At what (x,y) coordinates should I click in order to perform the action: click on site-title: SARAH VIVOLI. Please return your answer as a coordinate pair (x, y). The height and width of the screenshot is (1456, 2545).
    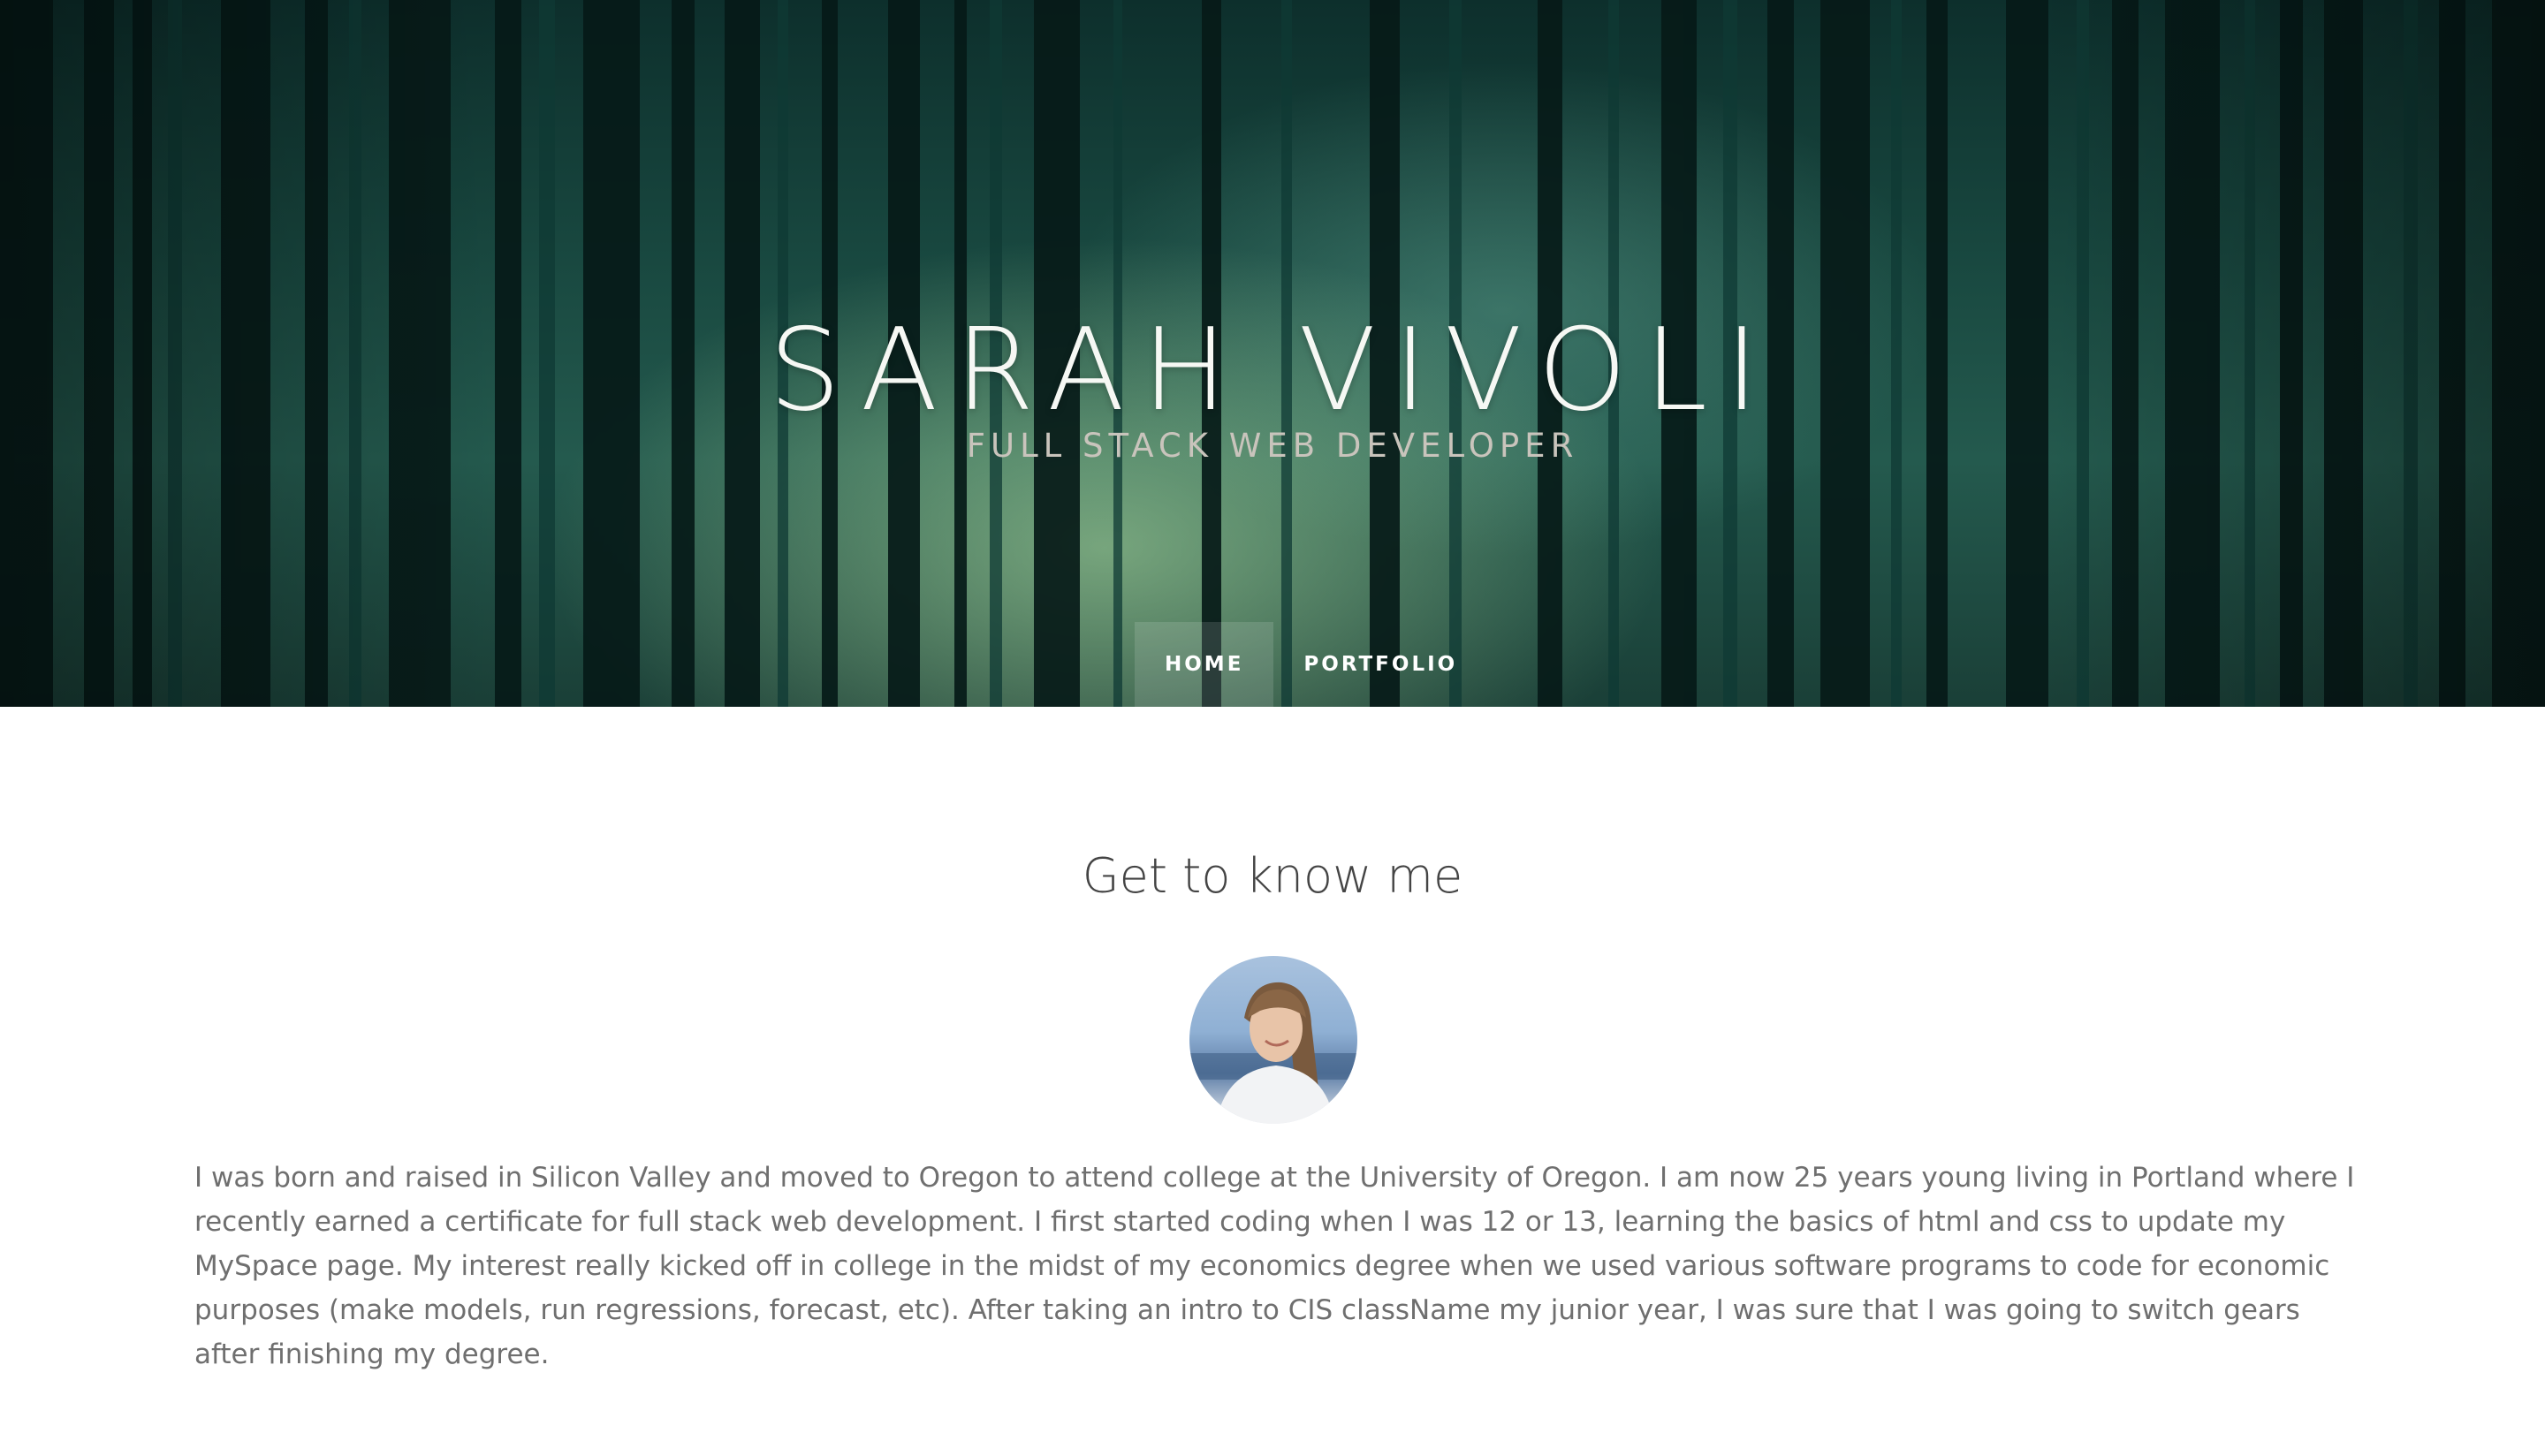
    Looking at the image, I should click on (1272, 370).